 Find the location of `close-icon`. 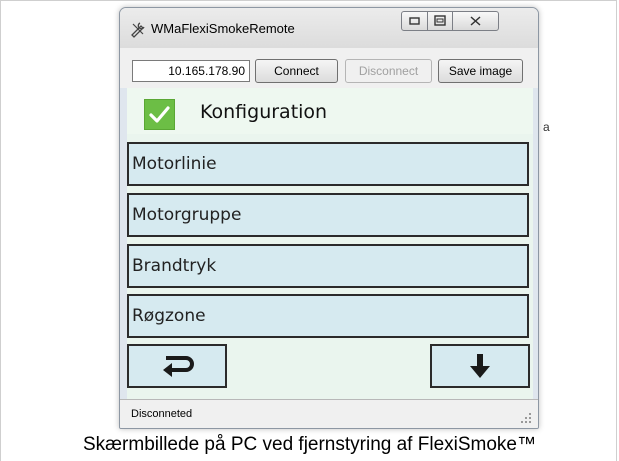

close-icon is located at coordinates (475, 21).